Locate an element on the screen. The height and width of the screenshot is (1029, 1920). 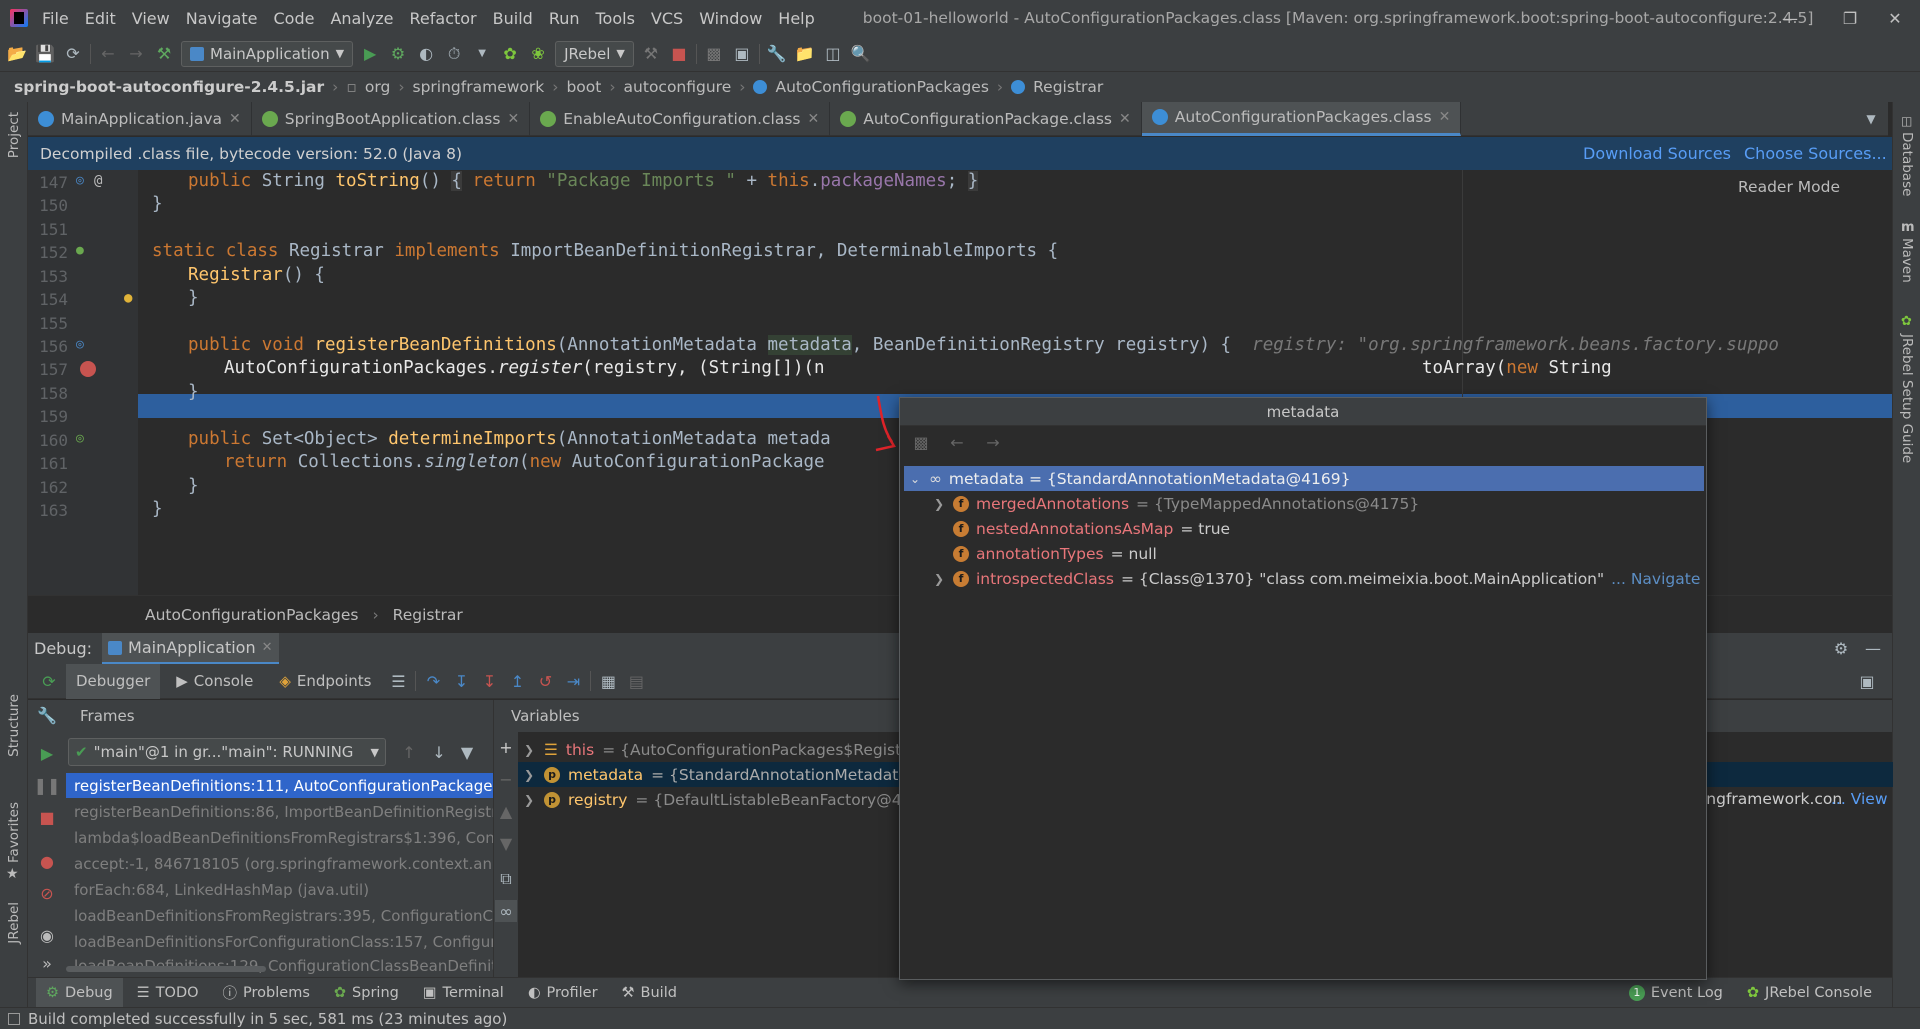
popup-forward-icon: → is located at coordinates (993, 442).